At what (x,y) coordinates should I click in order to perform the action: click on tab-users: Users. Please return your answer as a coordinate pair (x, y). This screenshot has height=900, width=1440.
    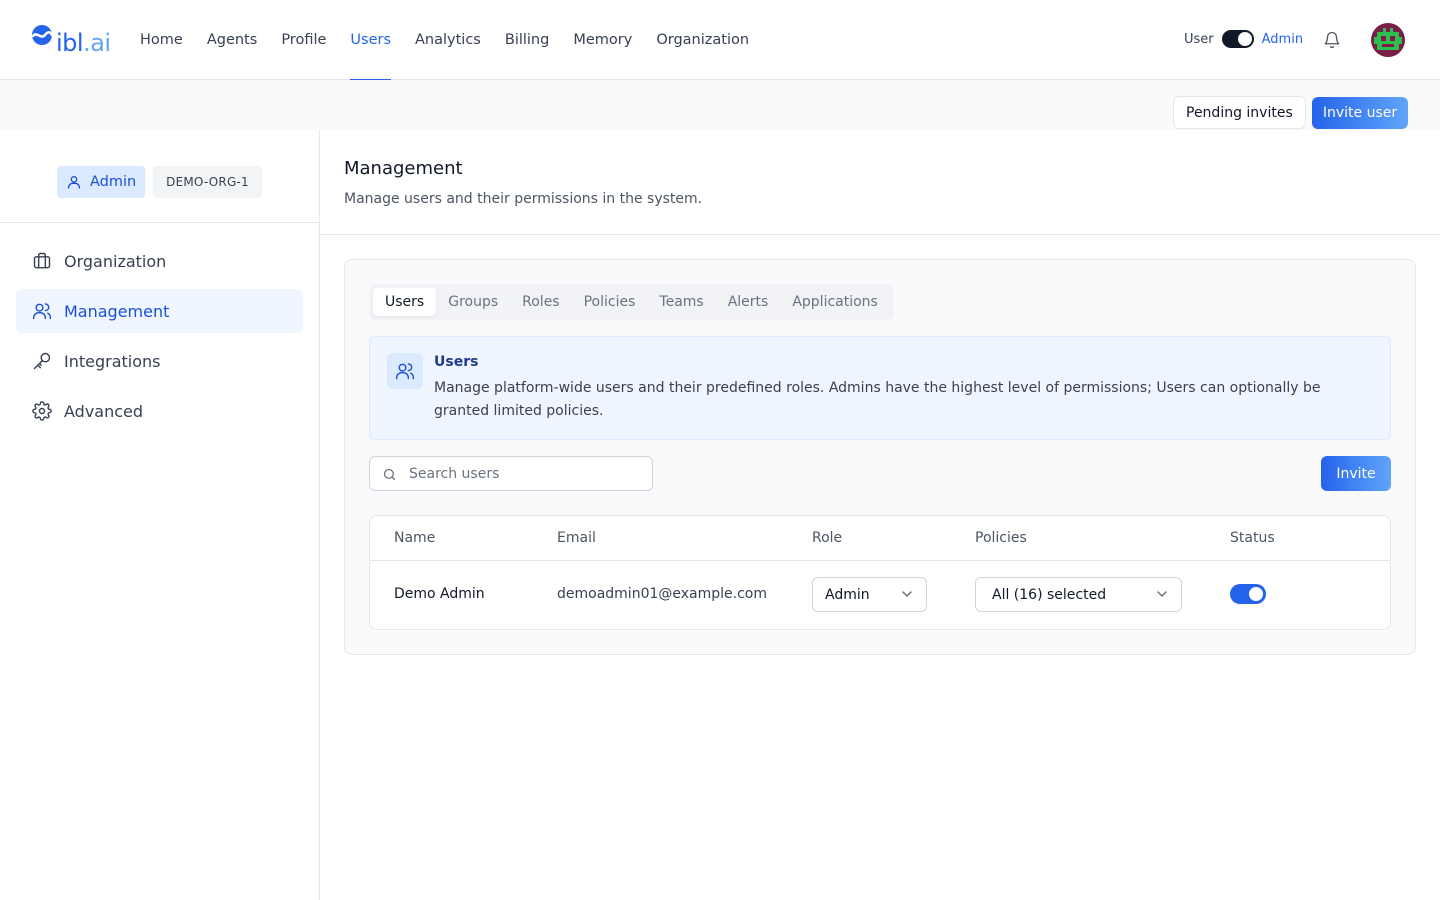
    Looking at the image, I should click on (405, 302).